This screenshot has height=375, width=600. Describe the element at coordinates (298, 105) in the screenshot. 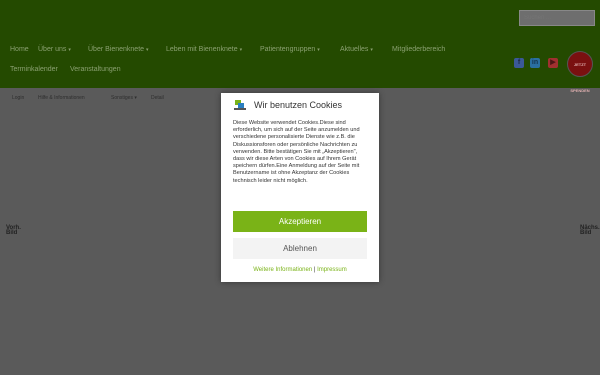

I see `cookie-dialog-title: Wir benutzen Cookies` at that location.